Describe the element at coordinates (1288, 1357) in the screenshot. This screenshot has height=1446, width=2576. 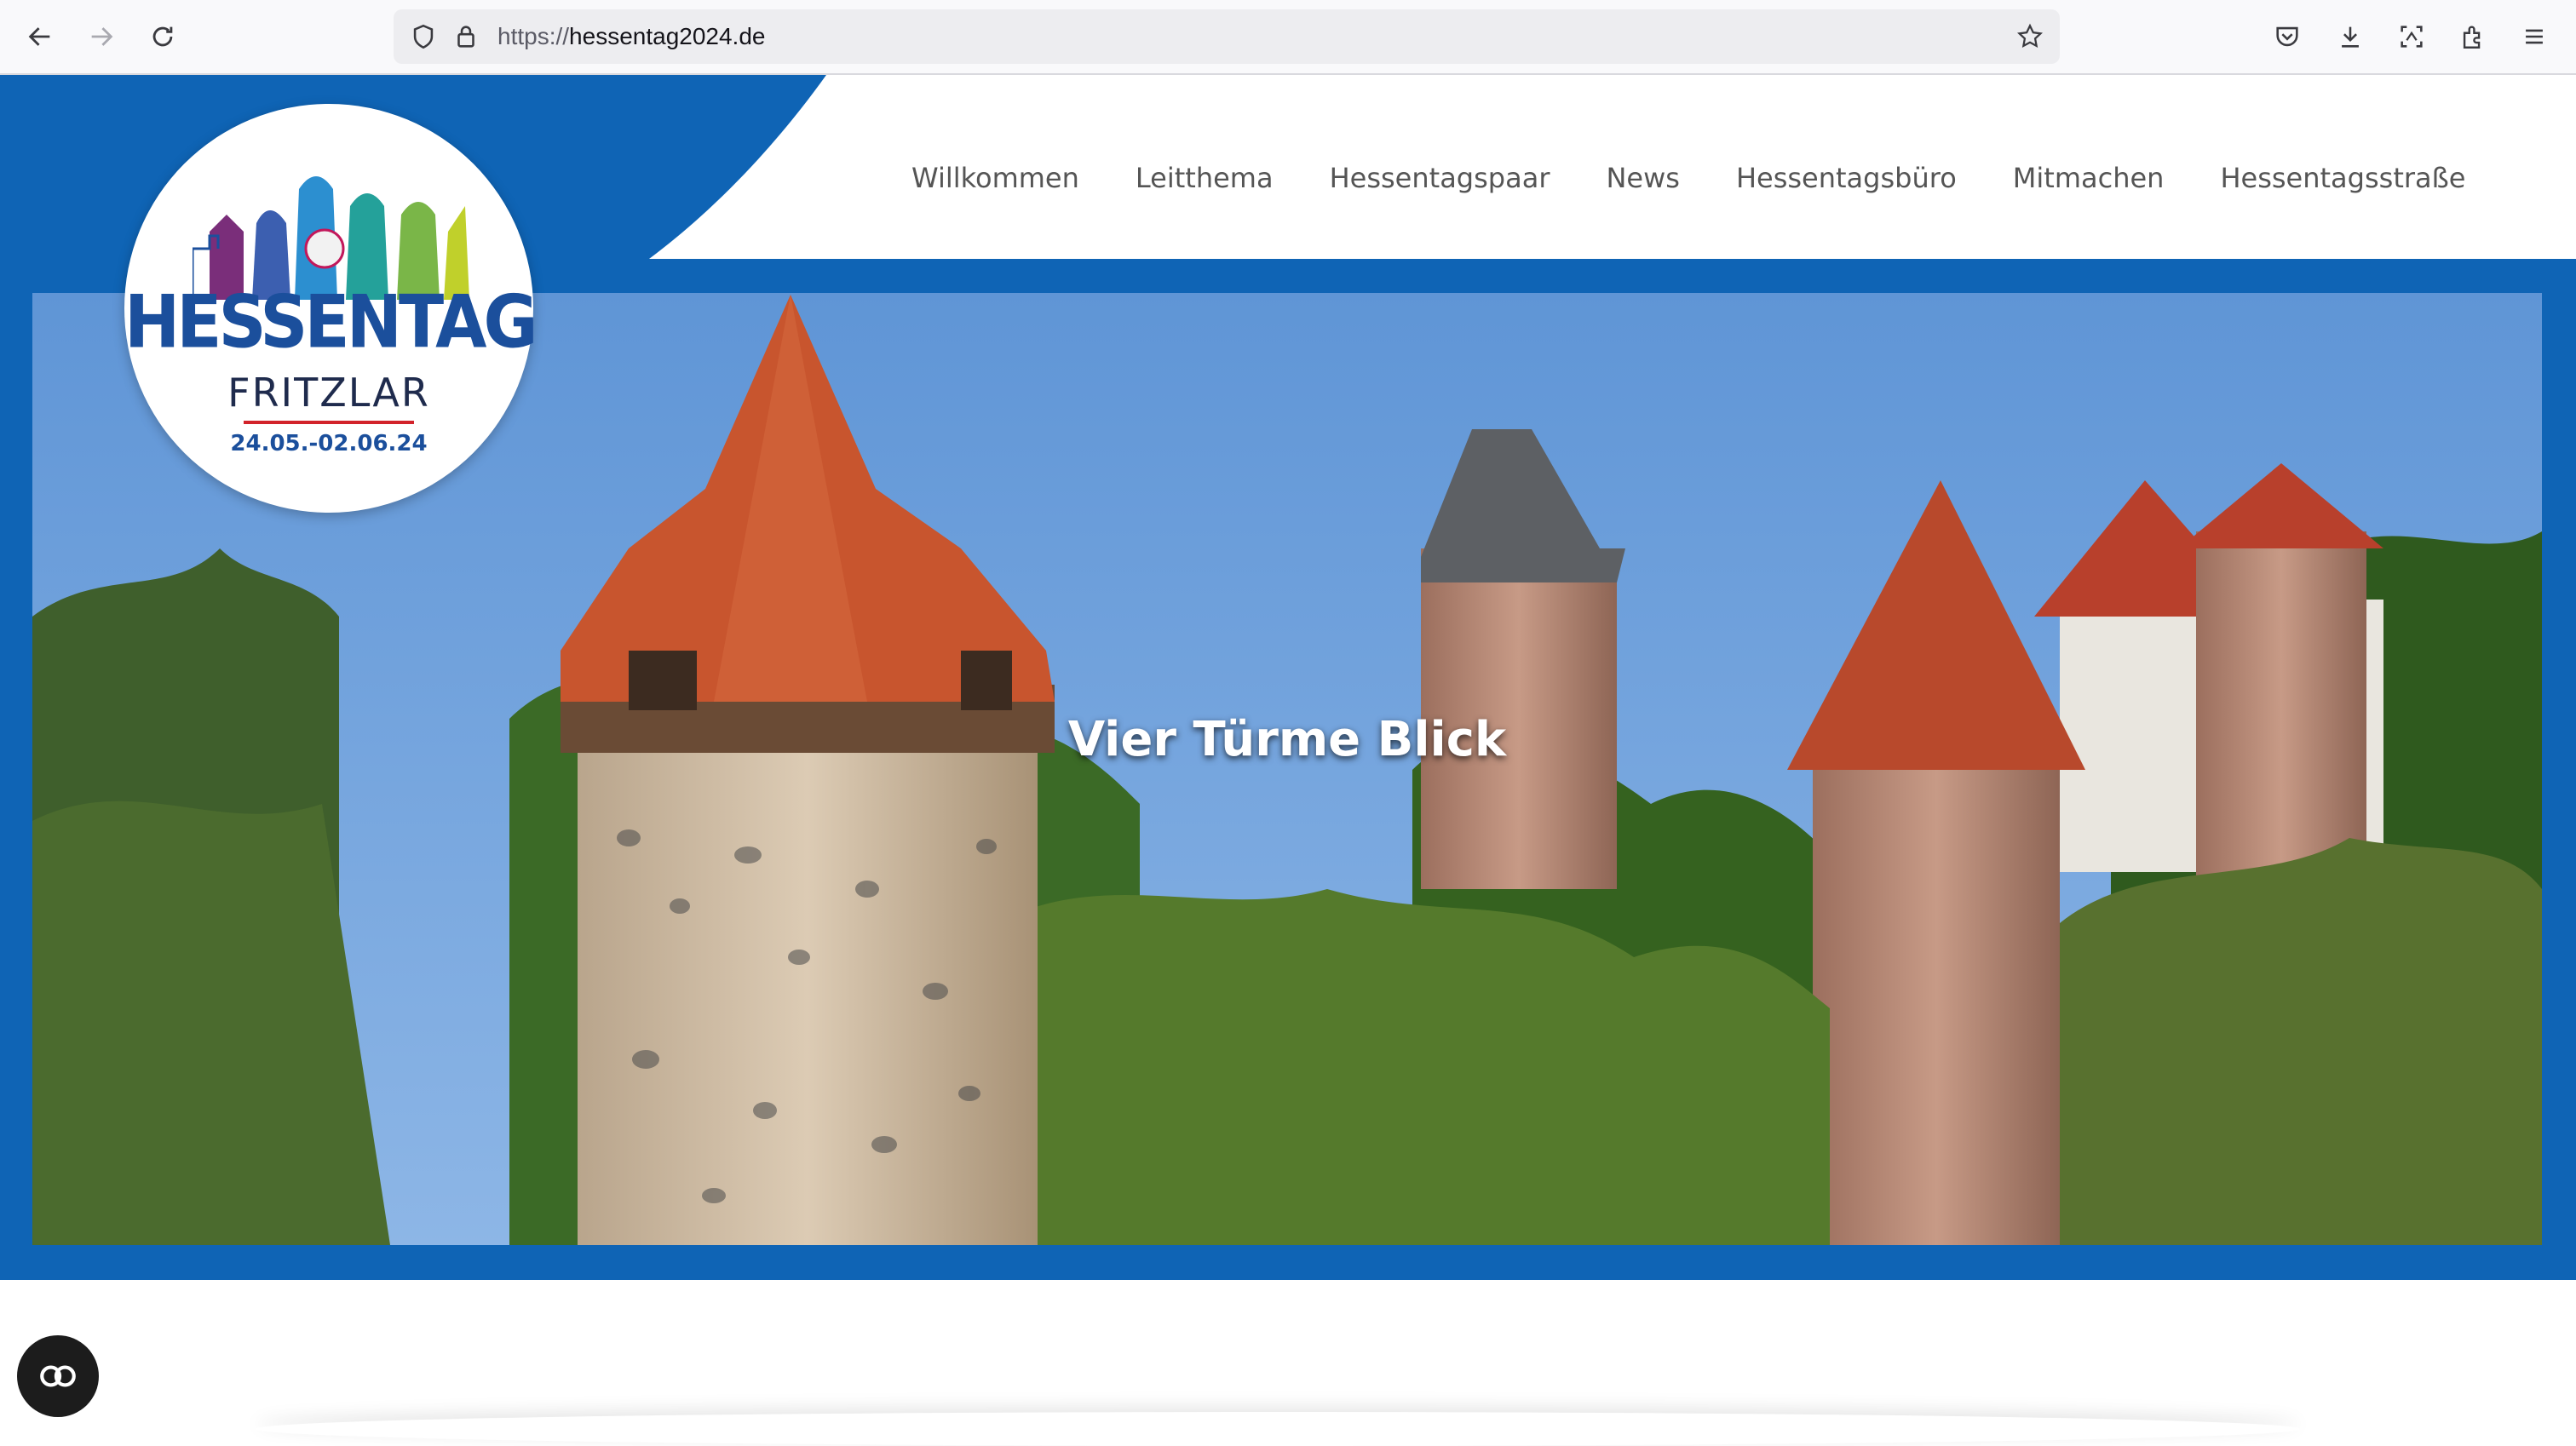
I see `page-content-area` at that location.